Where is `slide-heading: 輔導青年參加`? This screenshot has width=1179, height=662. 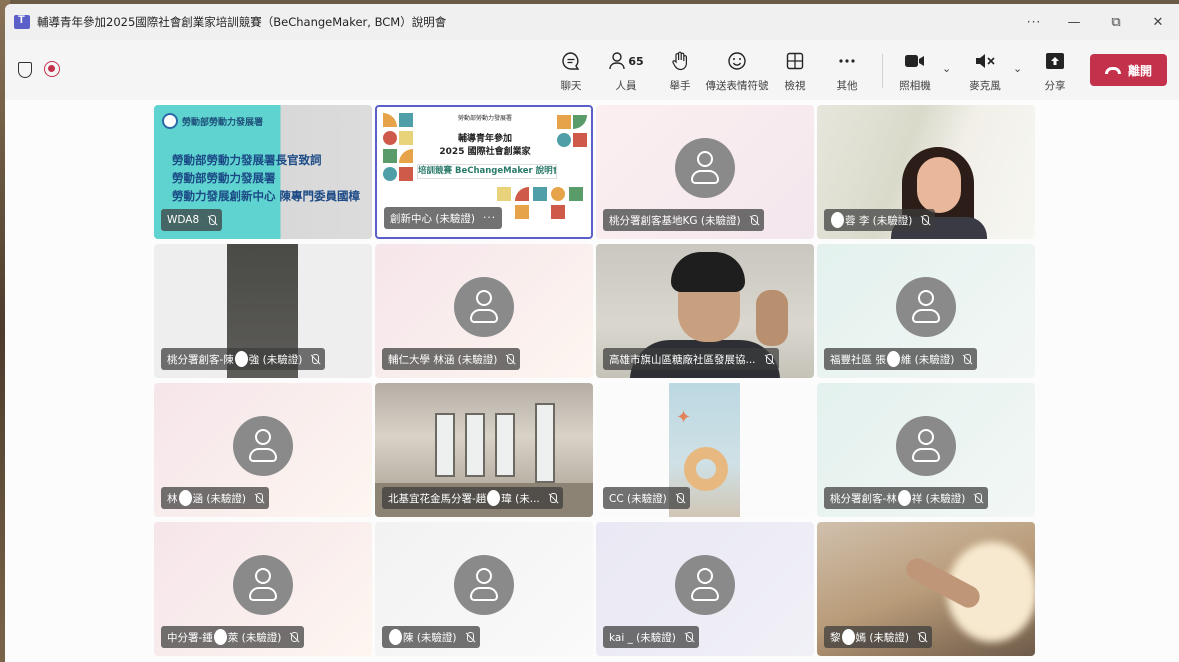
slide-heading: 輔導青年參加 is located at coordinates (484, 139).